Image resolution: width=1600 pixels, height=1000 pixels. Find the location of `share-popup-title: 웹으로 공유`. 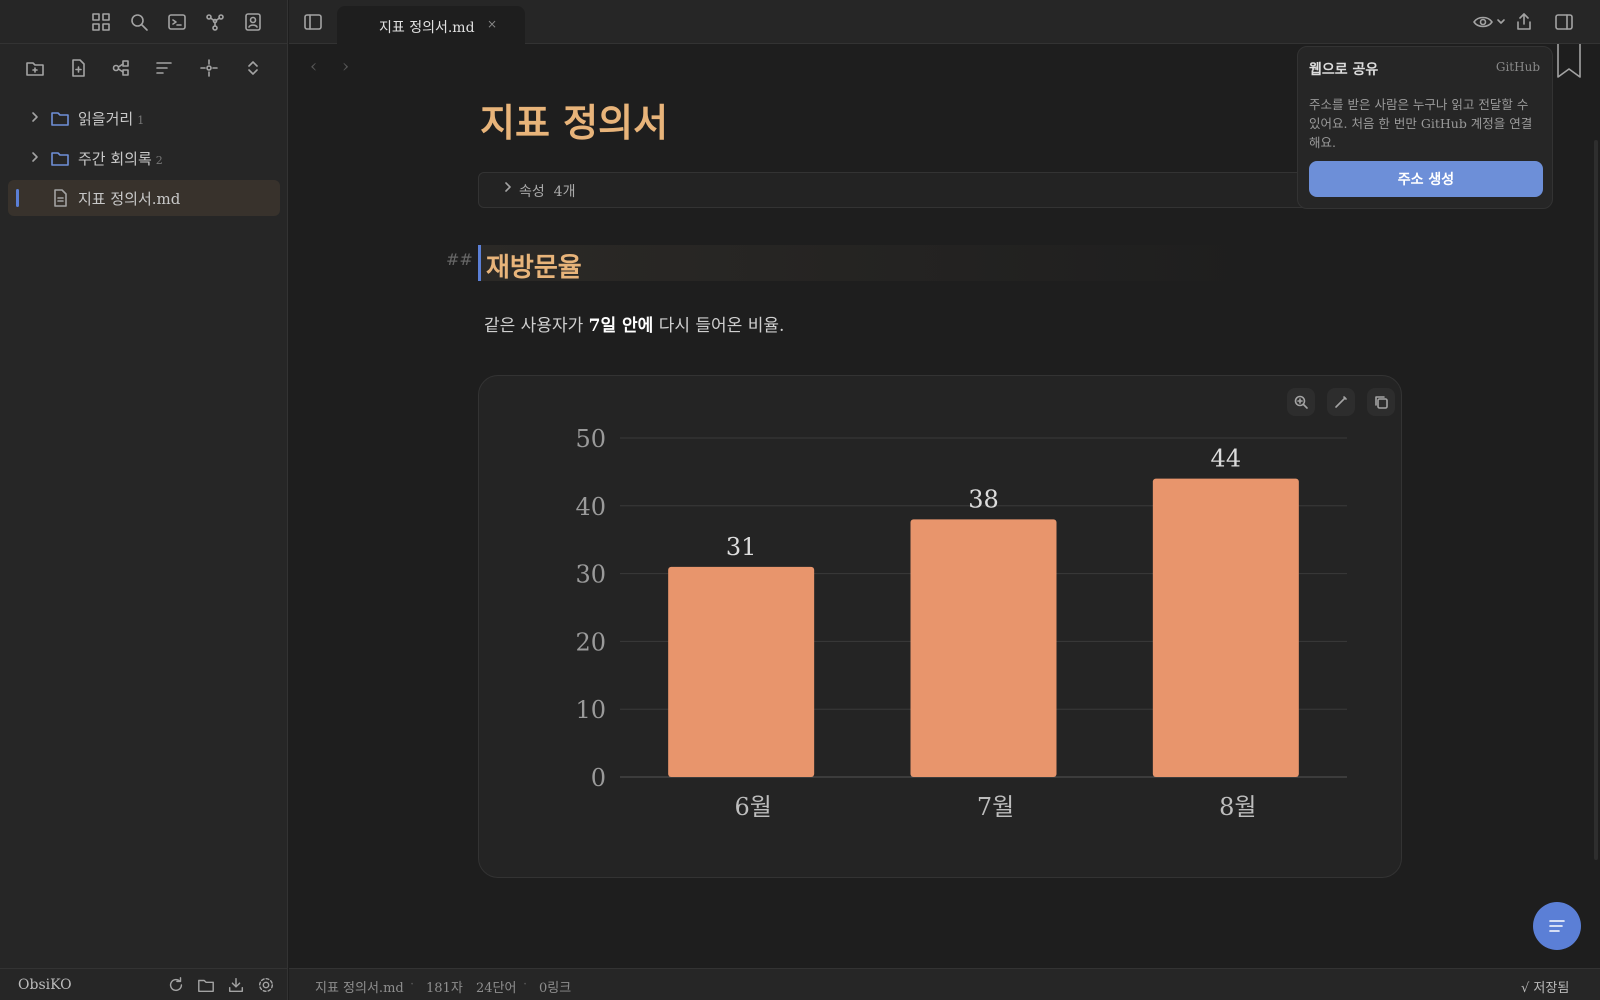

share-popup-title: 웹으로 공유 is located at coordinates (1344, 70).